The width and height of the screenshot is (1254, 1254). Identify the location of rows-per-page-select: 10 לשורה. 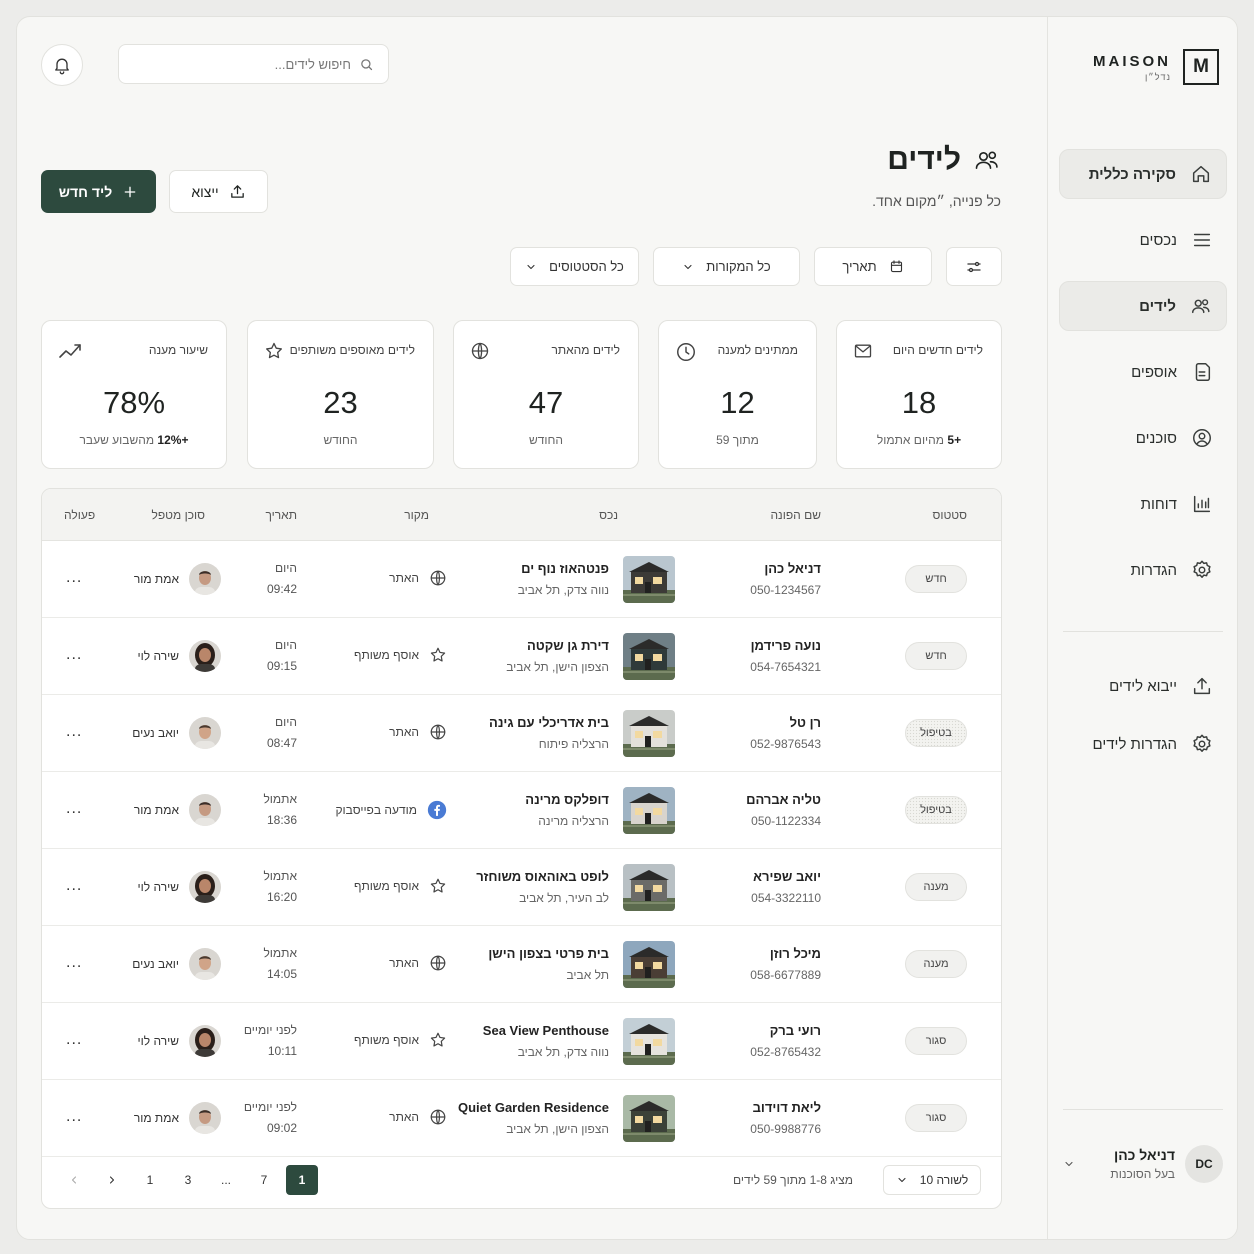
(932, 1180).